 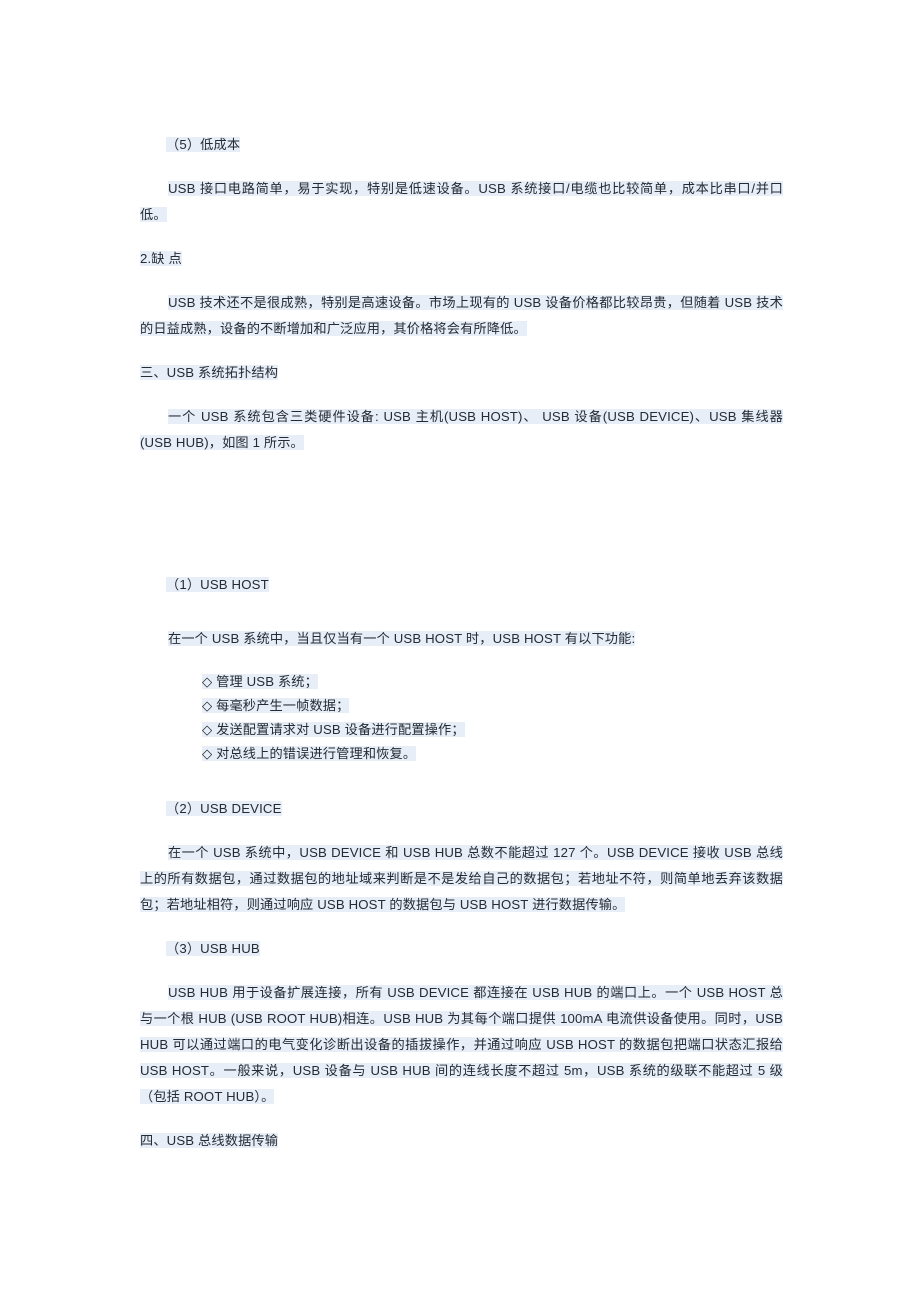 What do you see at coordinates (461, 1141) in the screenshot?
I see `section-heading-data-transfer: 四、USB 总线数据传输` at bounding box center [461, 1141].